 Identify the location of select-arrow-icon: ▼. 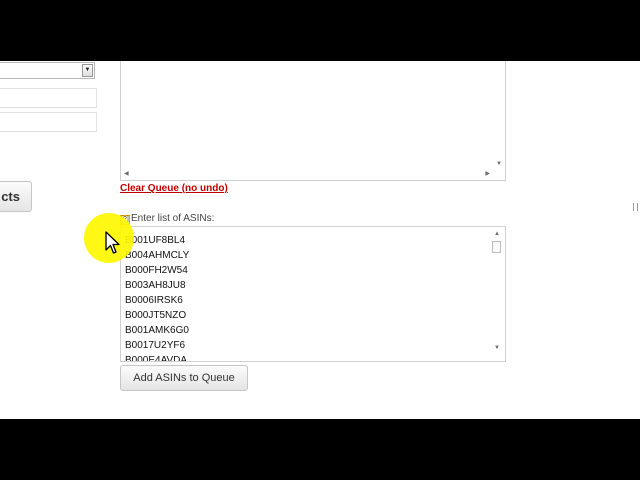
(87, 70).